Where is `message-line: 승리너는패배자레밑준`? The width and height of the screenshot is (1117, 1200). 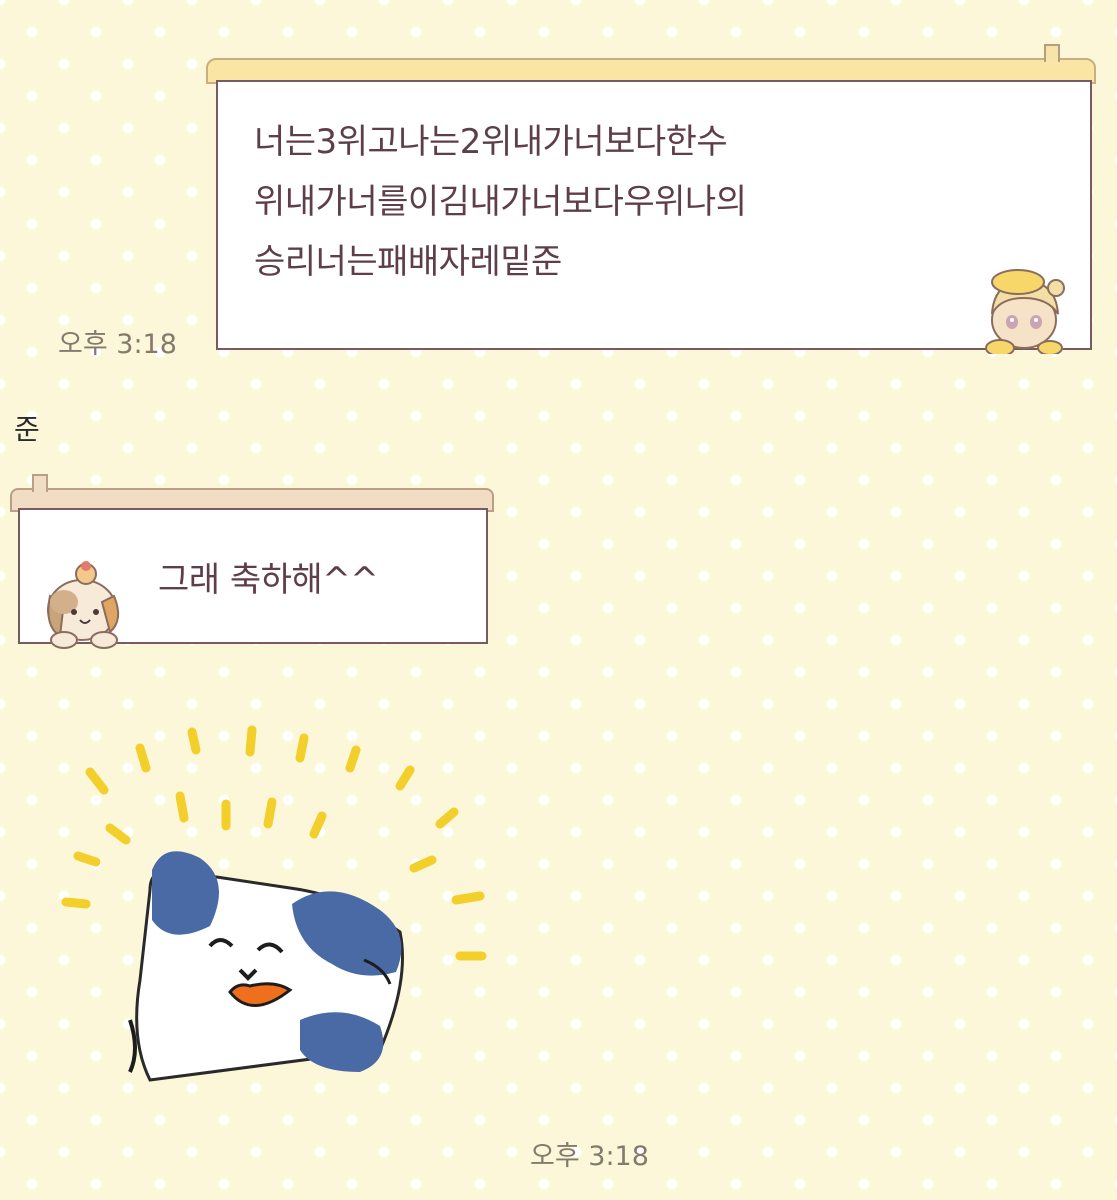
message-line: 승리너는패배자레밑준 is located at coordinates (408, 262).